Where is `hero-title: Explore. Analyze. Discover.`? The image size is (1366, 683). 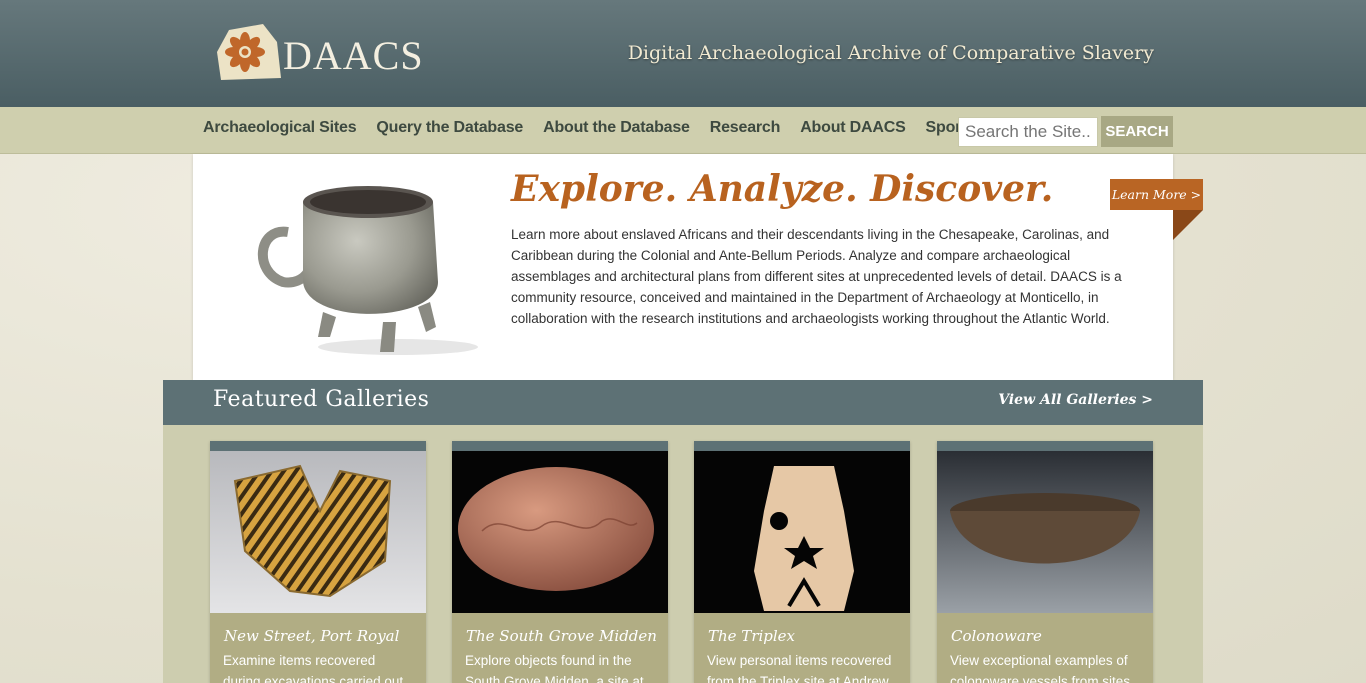 hero-title: Explore. Analyze. Discover. is located at coordinates (782, 189).